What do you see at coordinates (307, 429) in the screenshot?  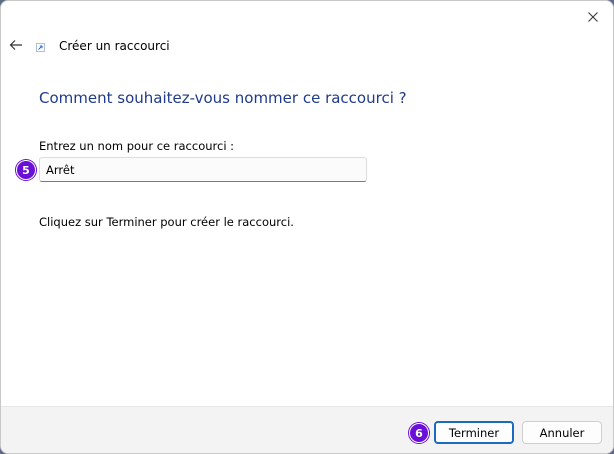 I see `dialog-footer: Terminer Annuler` at bounding box center [307, 429].